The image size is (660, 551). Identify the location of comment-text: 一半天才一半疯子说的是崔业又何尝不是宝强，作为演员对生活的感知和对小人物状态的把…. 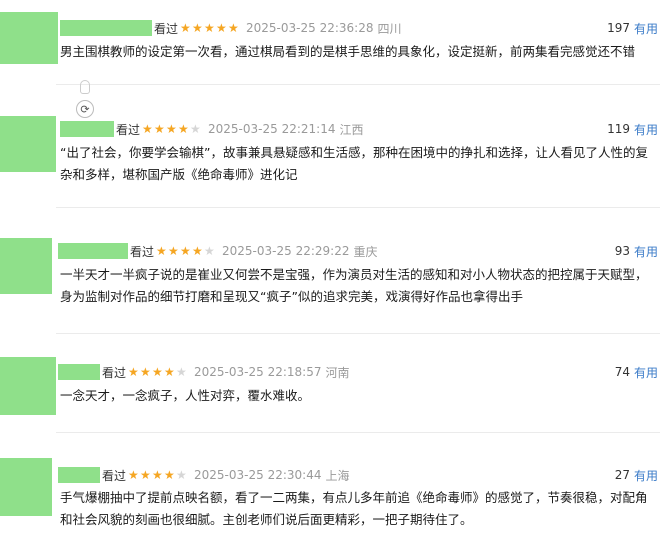
(354, 285).